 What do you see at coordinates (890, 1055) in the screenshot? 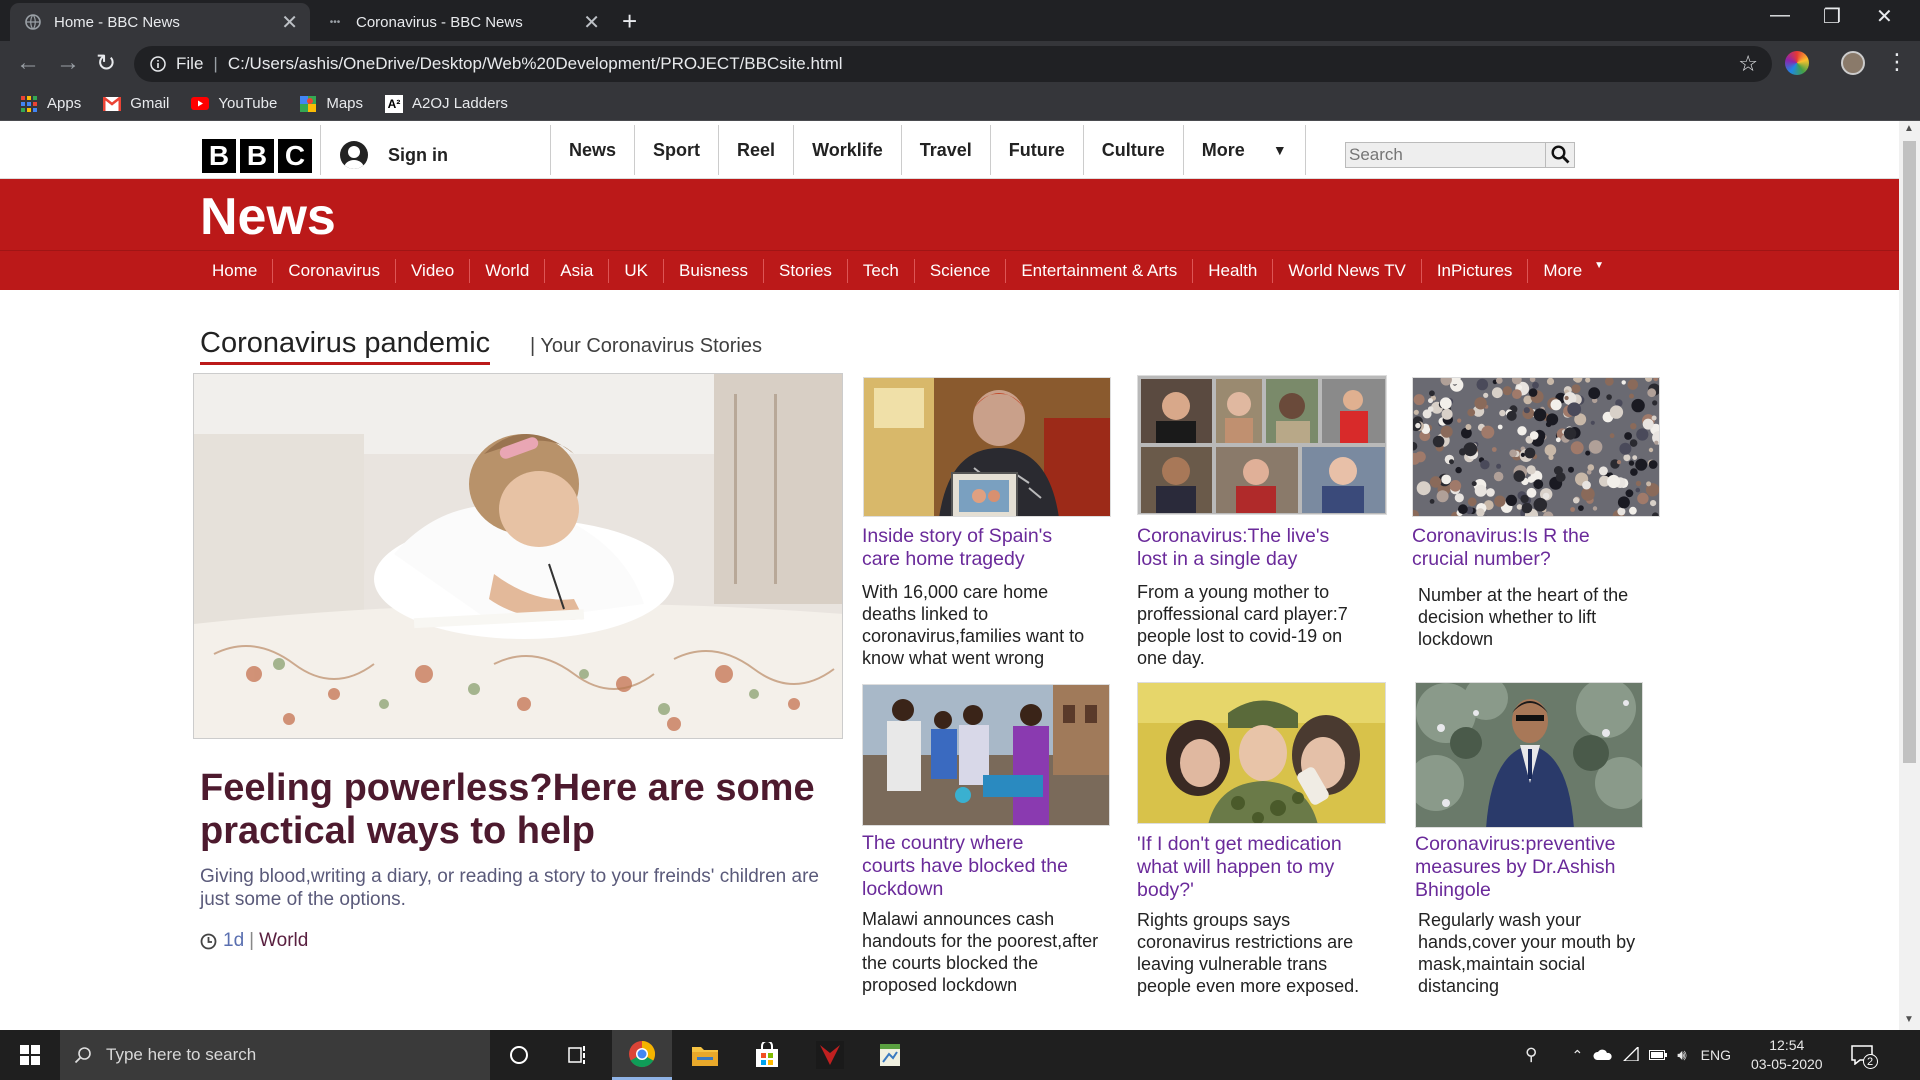
I see `notepad-app-icon` at bounding box center [890, 1055].